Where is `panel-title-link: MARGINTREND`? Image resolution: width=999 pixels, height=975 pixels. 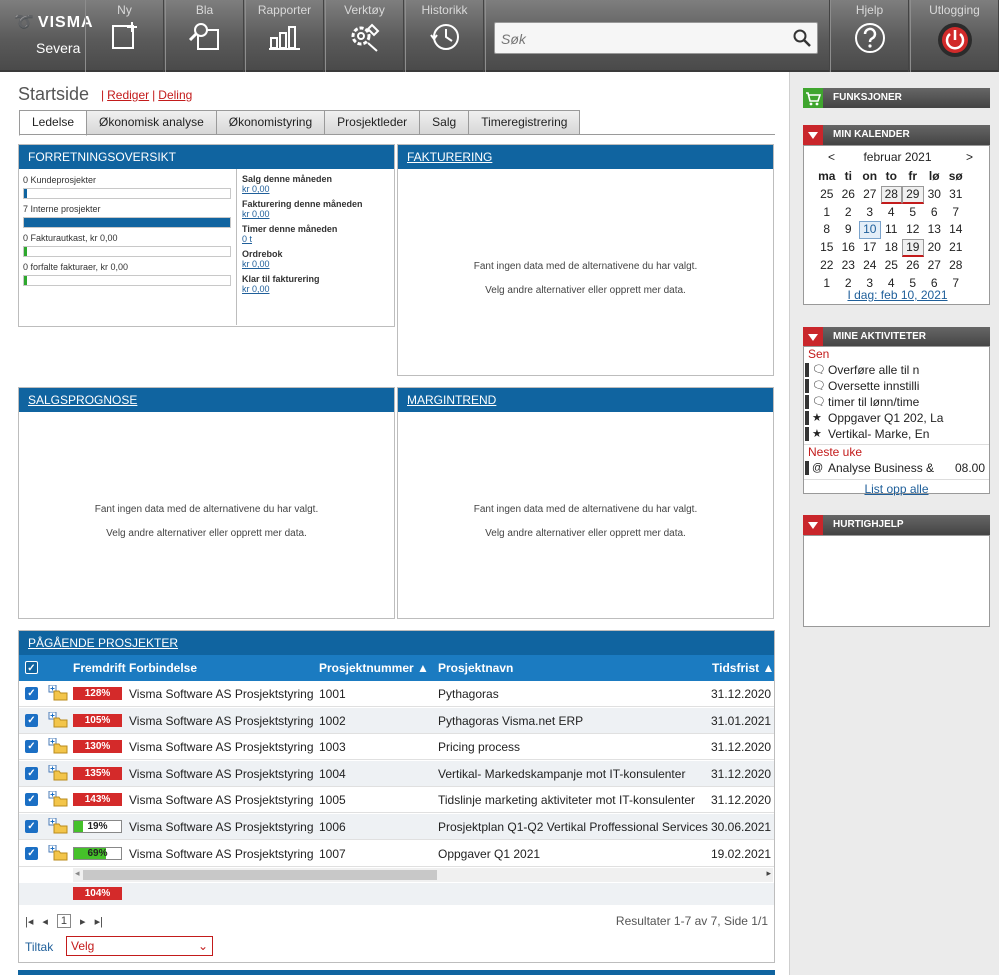
panel-title-link: MARGINTREND is located at coordinates (585, 400).